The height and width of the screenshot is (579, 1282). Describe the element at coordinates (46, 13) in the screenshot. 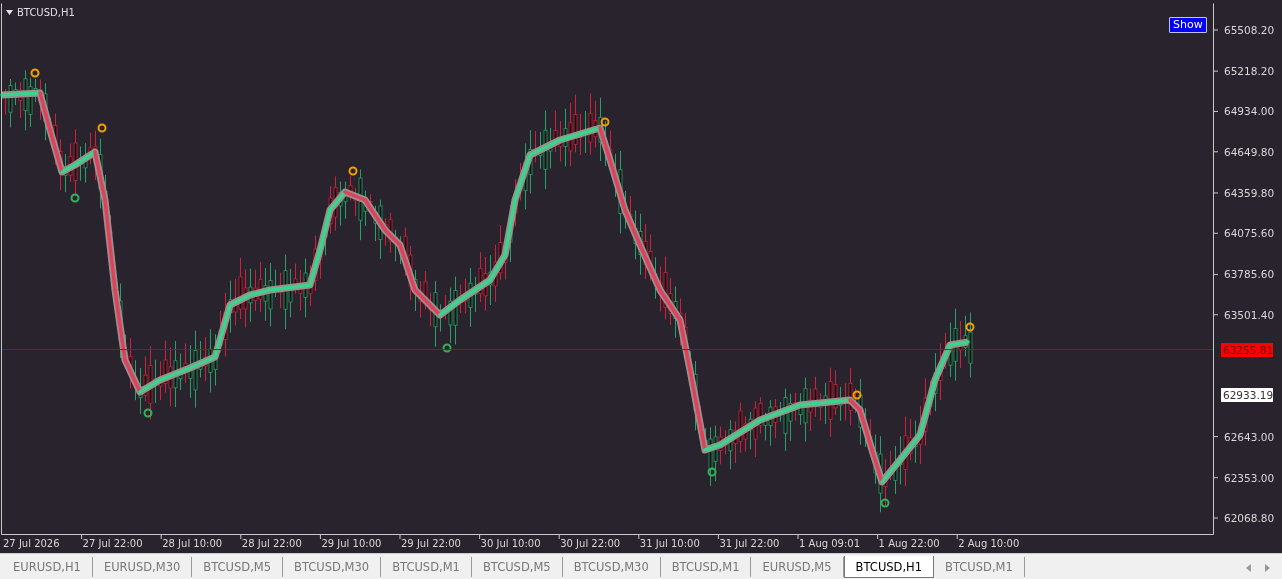

I see `chart-title: BTCUSD,H1` at that location.